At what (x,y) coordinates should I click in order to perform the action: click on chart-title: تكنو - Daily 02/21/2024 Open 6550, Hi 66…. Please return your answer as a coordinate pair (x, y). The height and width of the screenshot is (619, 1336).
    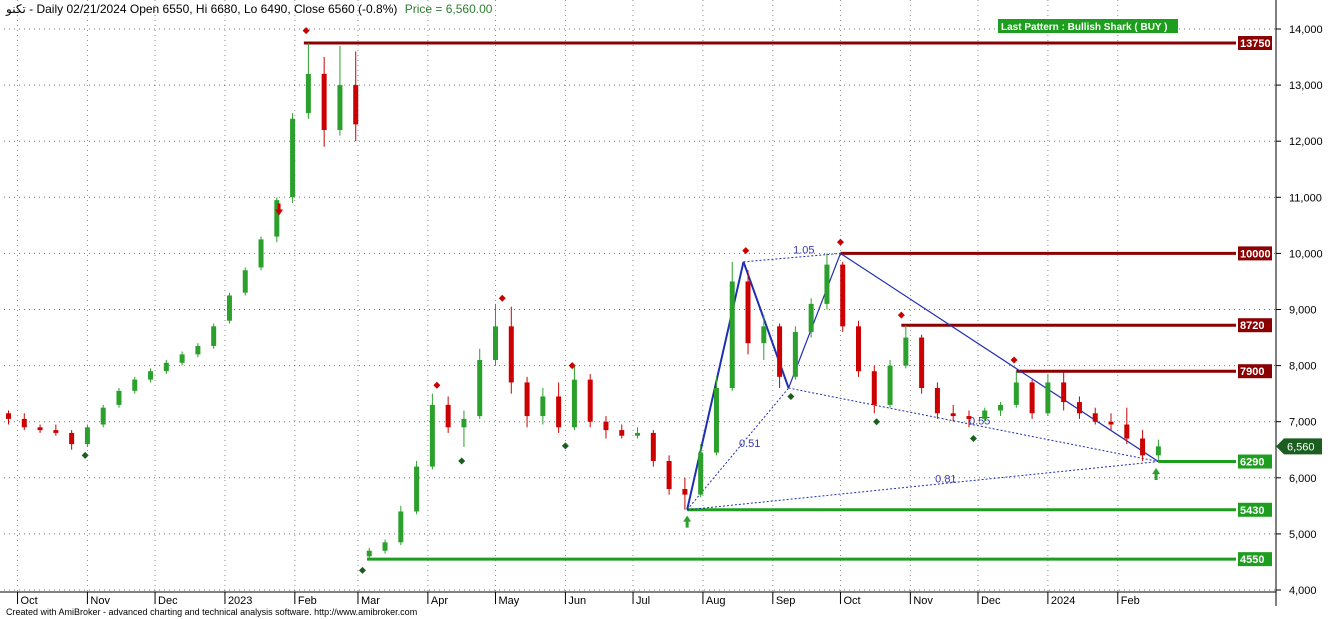
    Looking at the image, I should click on (249, 9).